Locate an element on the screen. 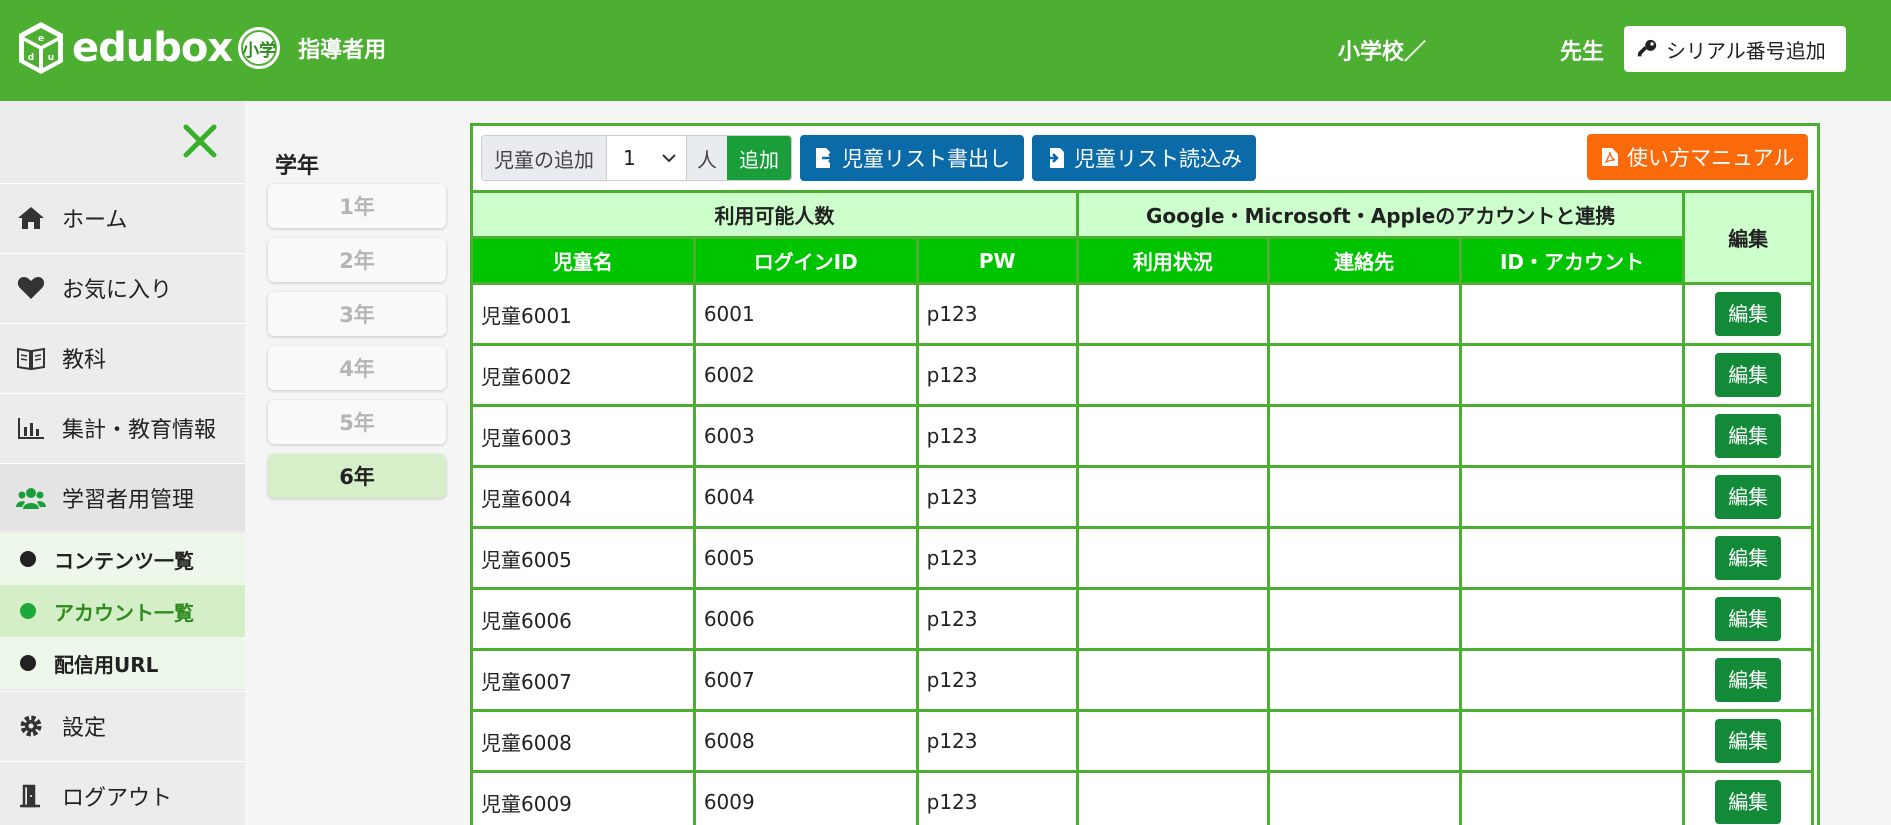  sidebar-subitem-label: 配信用URL is located at coordinates (106, 664).